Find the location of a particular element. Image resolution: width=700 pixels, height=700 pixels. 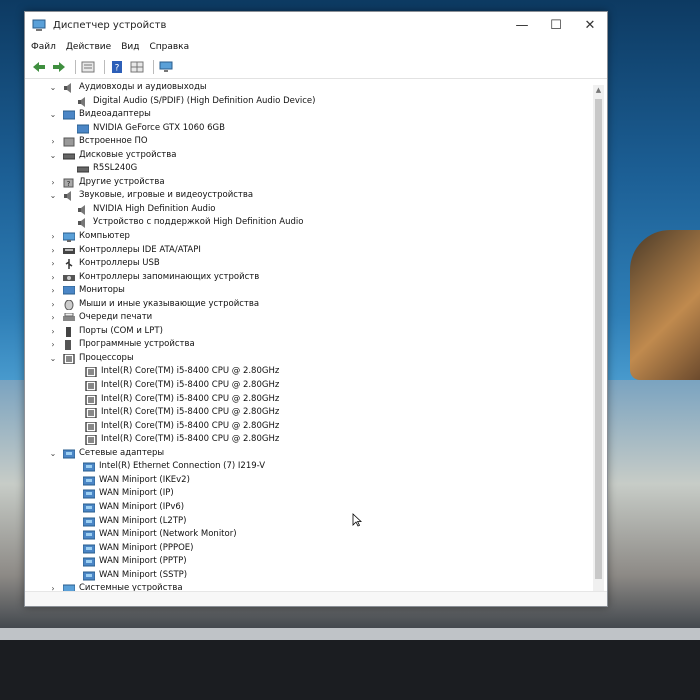

storage-controller-icon is located at coordinates (69, 277).